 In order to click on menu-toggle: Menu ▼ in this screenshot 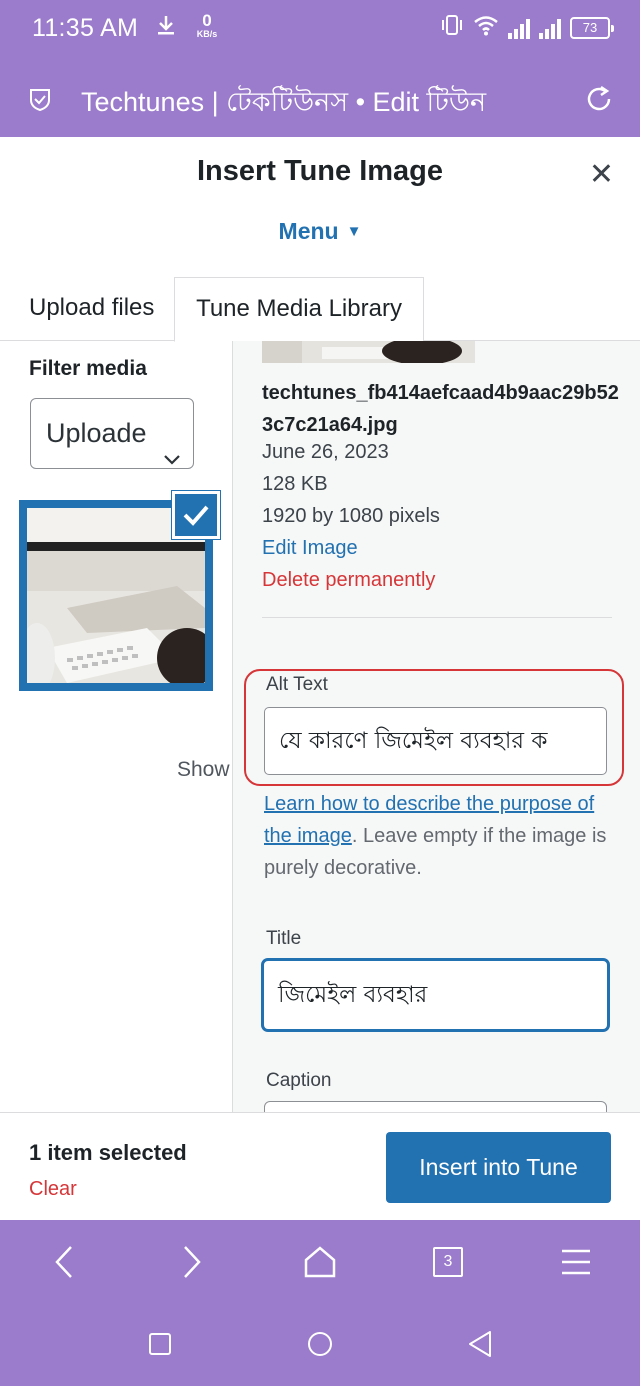, I will do `click(320, 231)`.